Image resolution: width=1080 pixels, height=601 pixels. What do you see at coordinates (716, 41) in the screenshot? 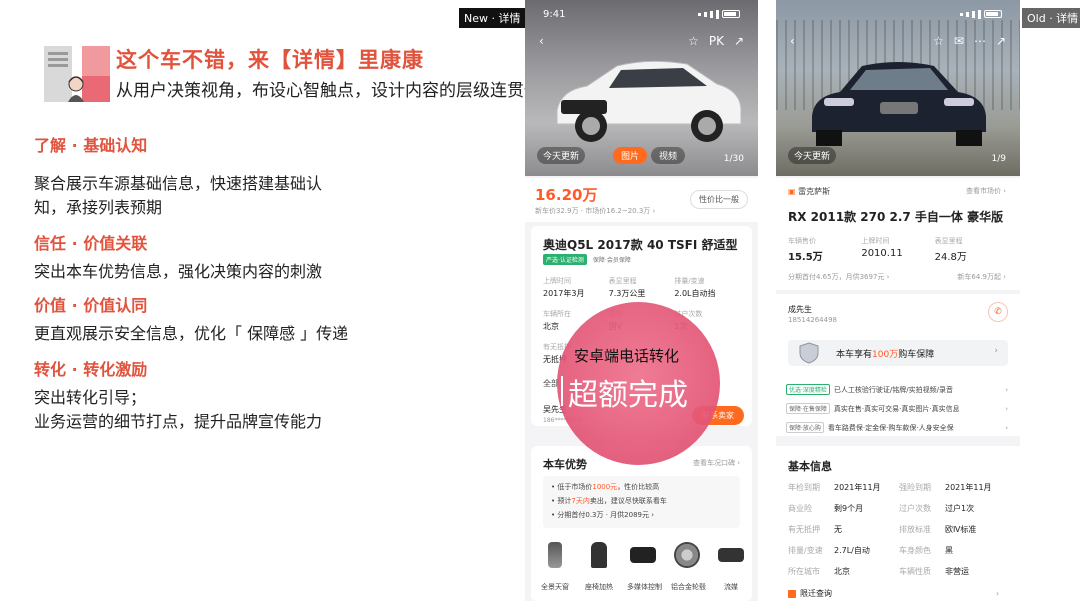
I see `pk-compare-icon: PK` at bounding box center [716, 41].